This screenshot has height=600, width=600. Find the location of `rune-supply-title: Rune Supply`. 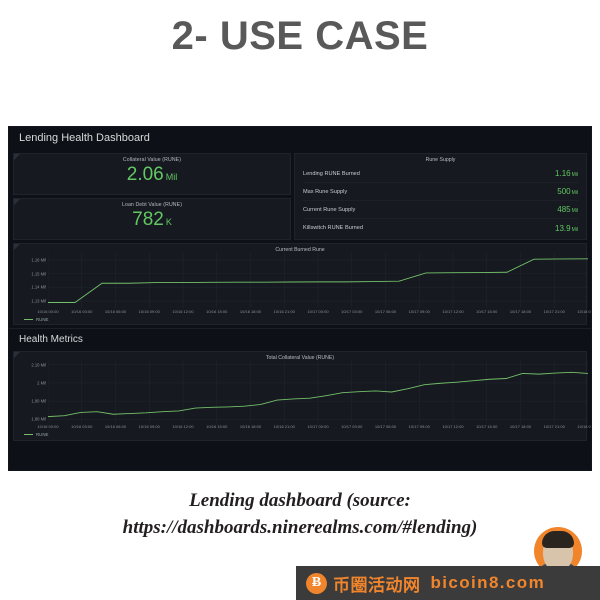

rune-supply-title: Rune Supply is located at coordinates (440, 160).